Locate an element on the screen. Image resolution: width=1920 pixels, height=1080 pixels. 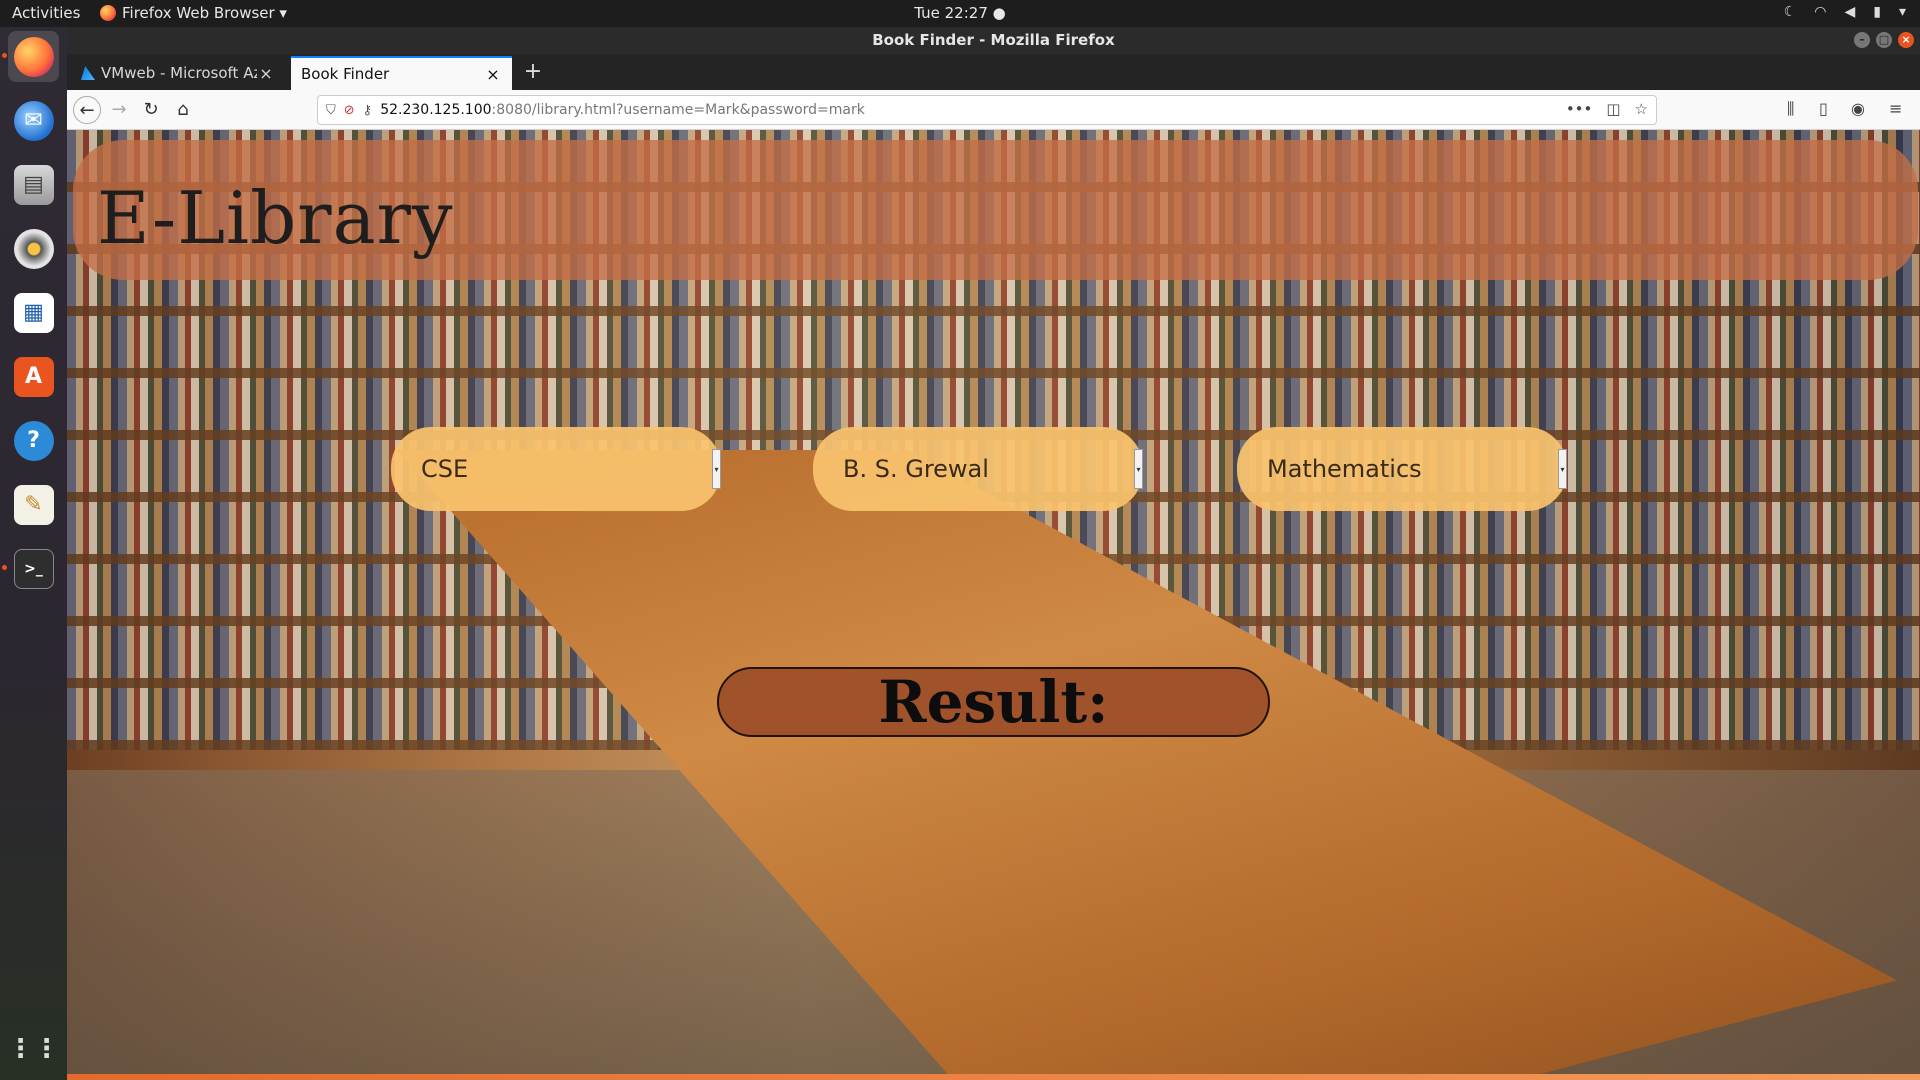
system-tray: ☾ ◠ ◀ ▮ ▾ is located at coordinates (1845, 12).